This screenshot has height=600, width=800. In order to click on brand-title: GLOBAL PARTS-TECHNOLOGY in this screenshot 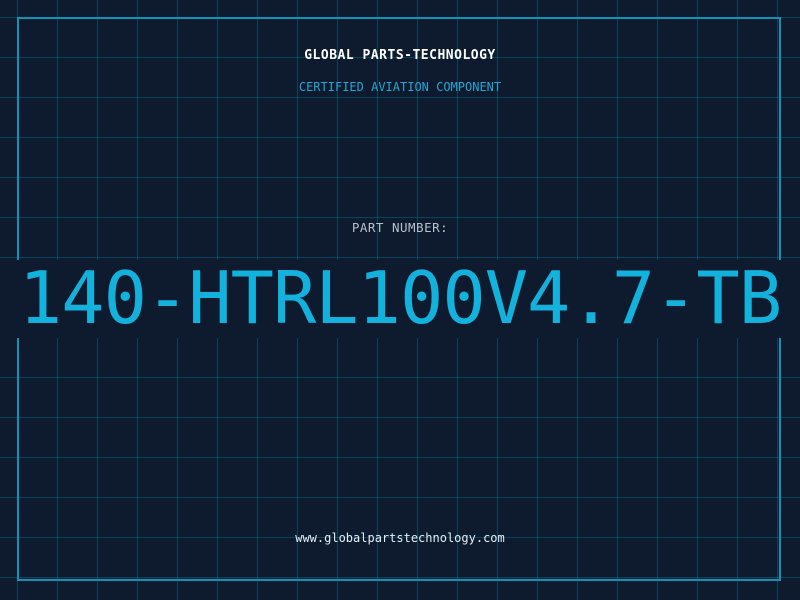, I will do `click(400, 55)`.